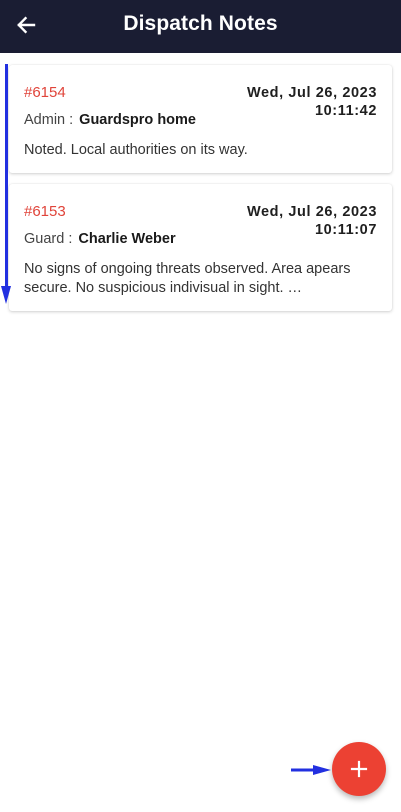  I want to click on note-message: Noted. Local authorities on its way., so click(136, 150).